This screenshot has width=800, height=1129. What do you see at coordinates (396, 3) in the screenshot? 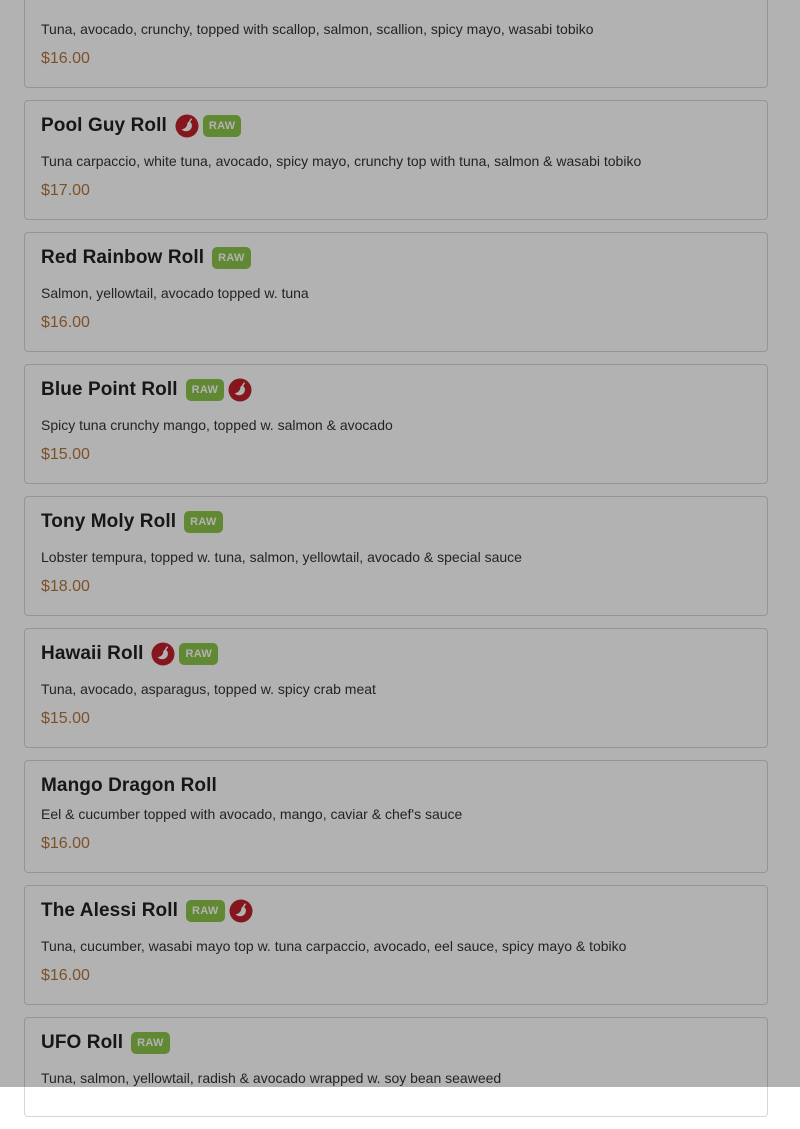
I see `menu-item-title-row` at bounding box center [396, 3].